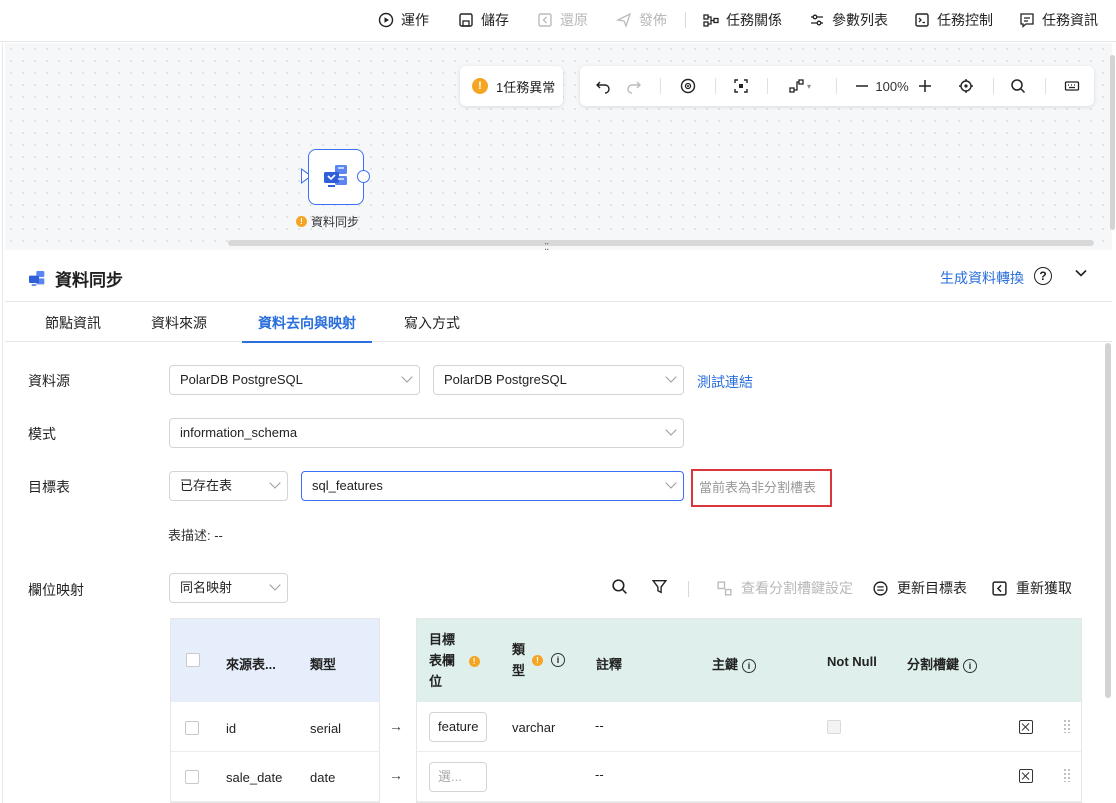 Image resolution: width=1116 pixels, height=803 pixels. I want to click on schema-value: information_schema, so click(239, 432).